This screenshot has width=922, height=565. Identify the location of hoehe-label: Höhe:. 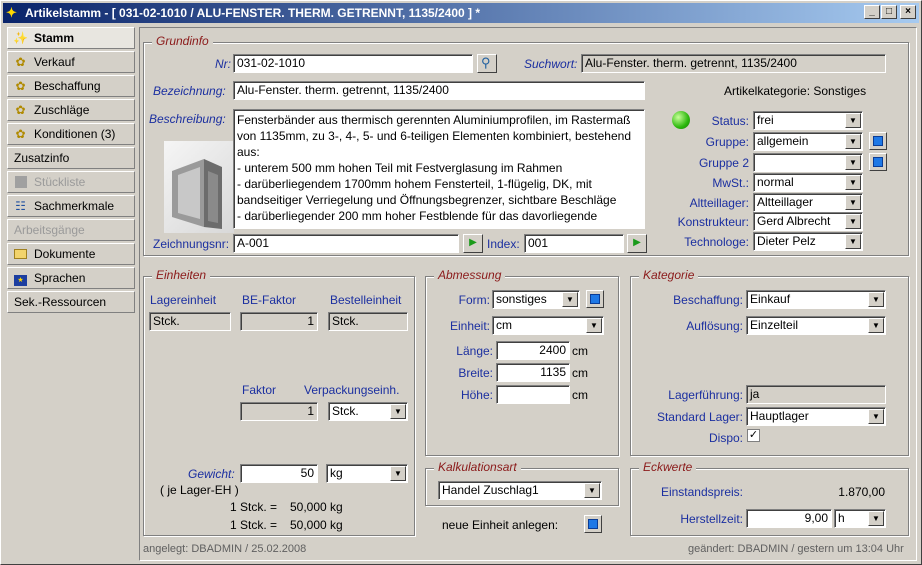
(476, 395).